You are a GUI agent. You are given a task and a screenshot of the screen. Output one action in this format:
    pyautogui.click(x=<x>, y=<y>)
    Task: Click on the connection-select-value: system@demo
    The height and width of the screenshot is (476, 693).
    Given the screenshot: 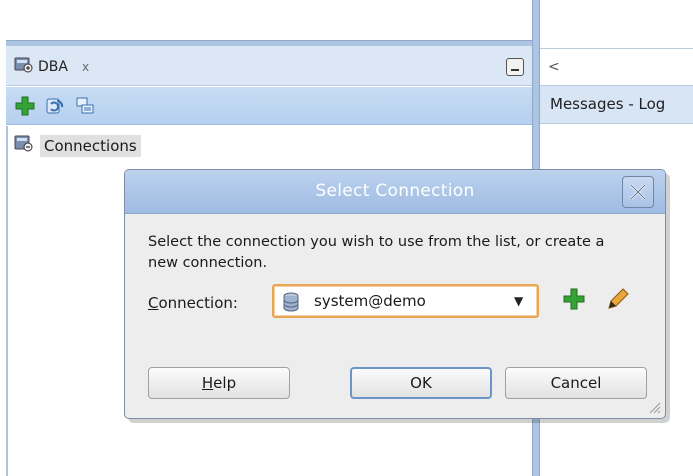 What is the action you would take?
    pyautogui.click(x=370, y=301)
    